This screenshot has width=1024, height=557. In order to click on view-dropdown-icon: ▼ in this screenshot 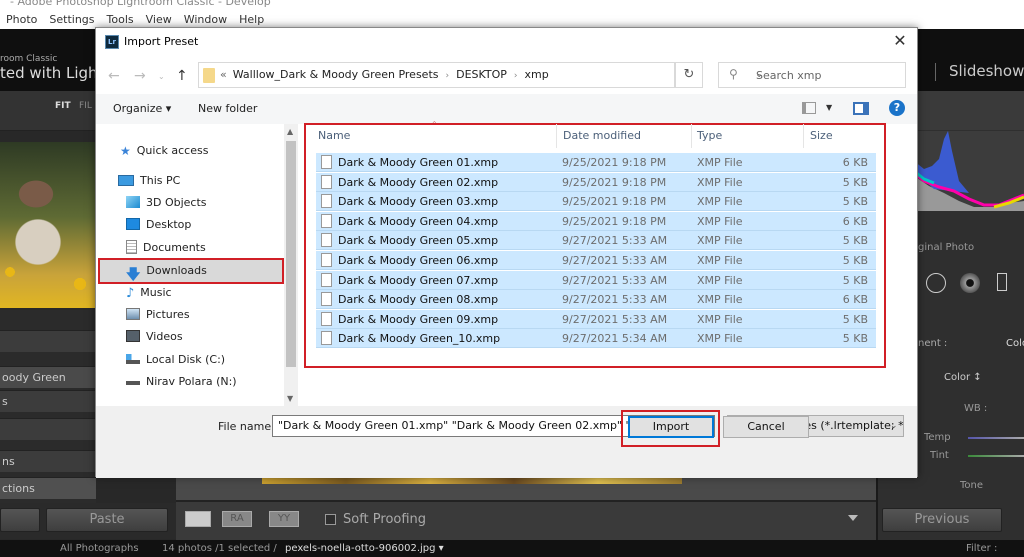, I will do `click(829, 107)`.